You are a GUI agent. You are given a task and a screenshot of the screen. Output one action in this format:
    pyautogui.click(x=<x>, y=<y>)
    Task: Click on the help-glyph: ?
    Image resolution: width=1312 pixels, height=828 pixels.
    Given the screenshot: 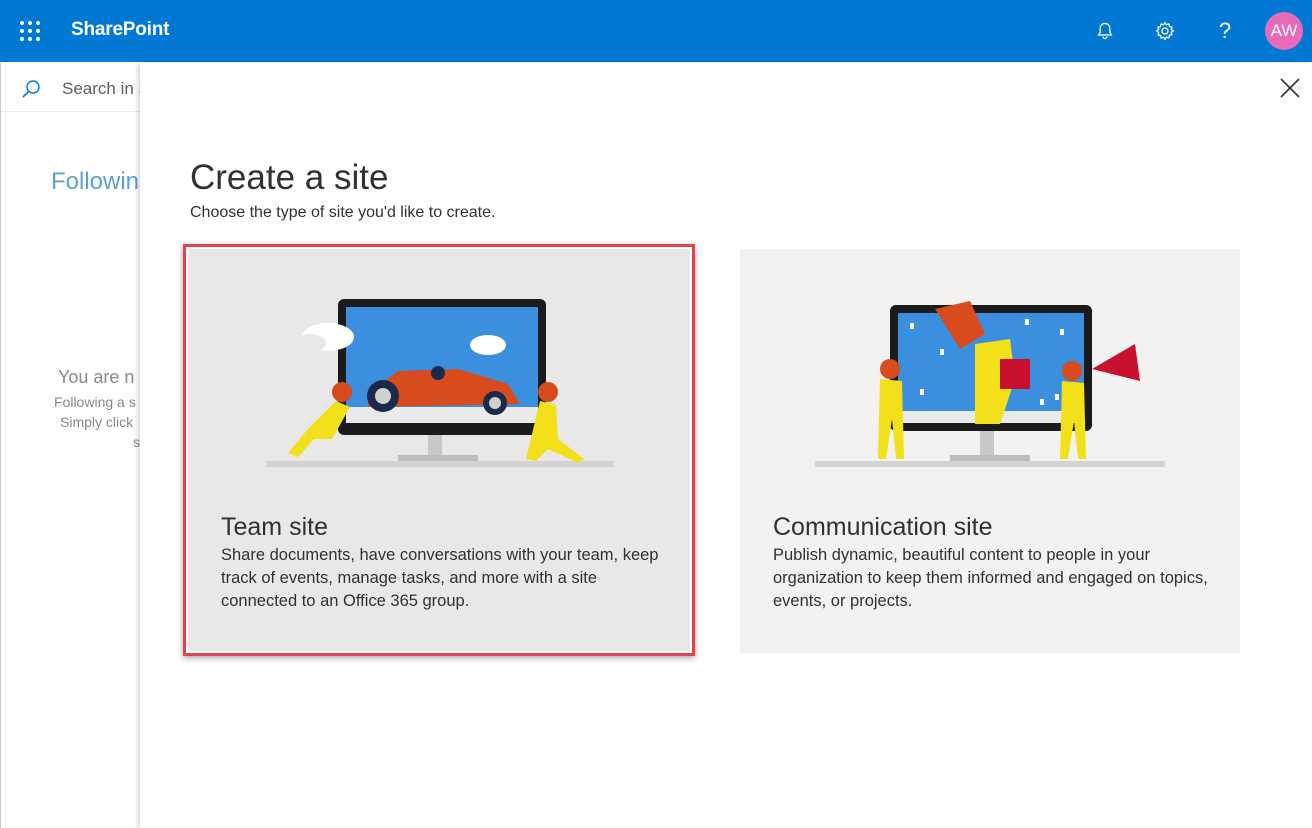 What is the action you would take?
    pyautogui.click(x=1225, y=30)
    